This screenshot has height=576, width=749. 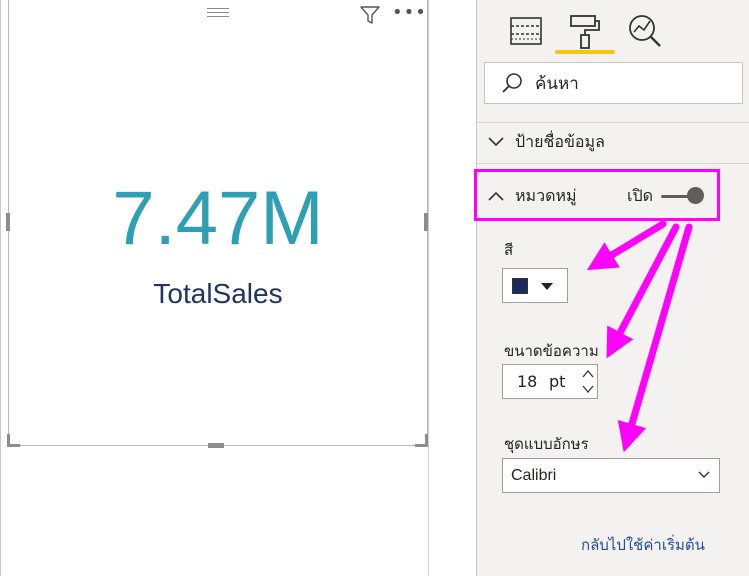 What do you see at coordinates (512, 83) in the screenshot?
I see `search-icon` at bounding box center [512, 83].